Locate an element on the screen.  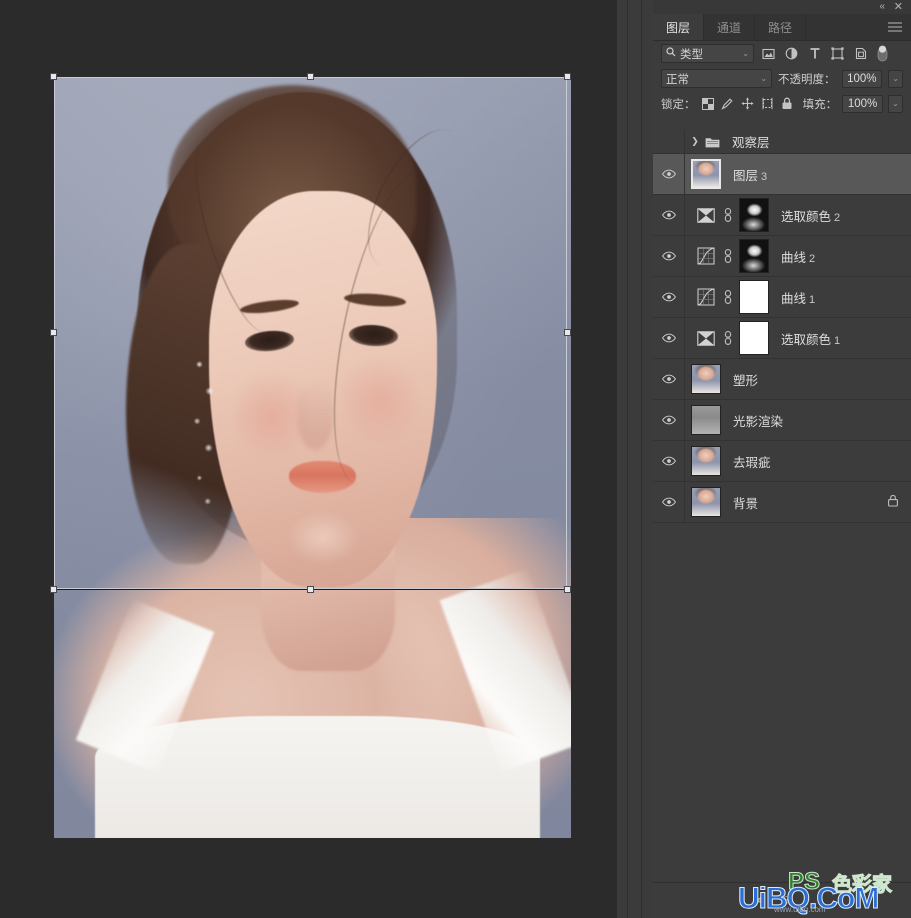
tab-paths: 路径 is located at coordinates (781, 27).